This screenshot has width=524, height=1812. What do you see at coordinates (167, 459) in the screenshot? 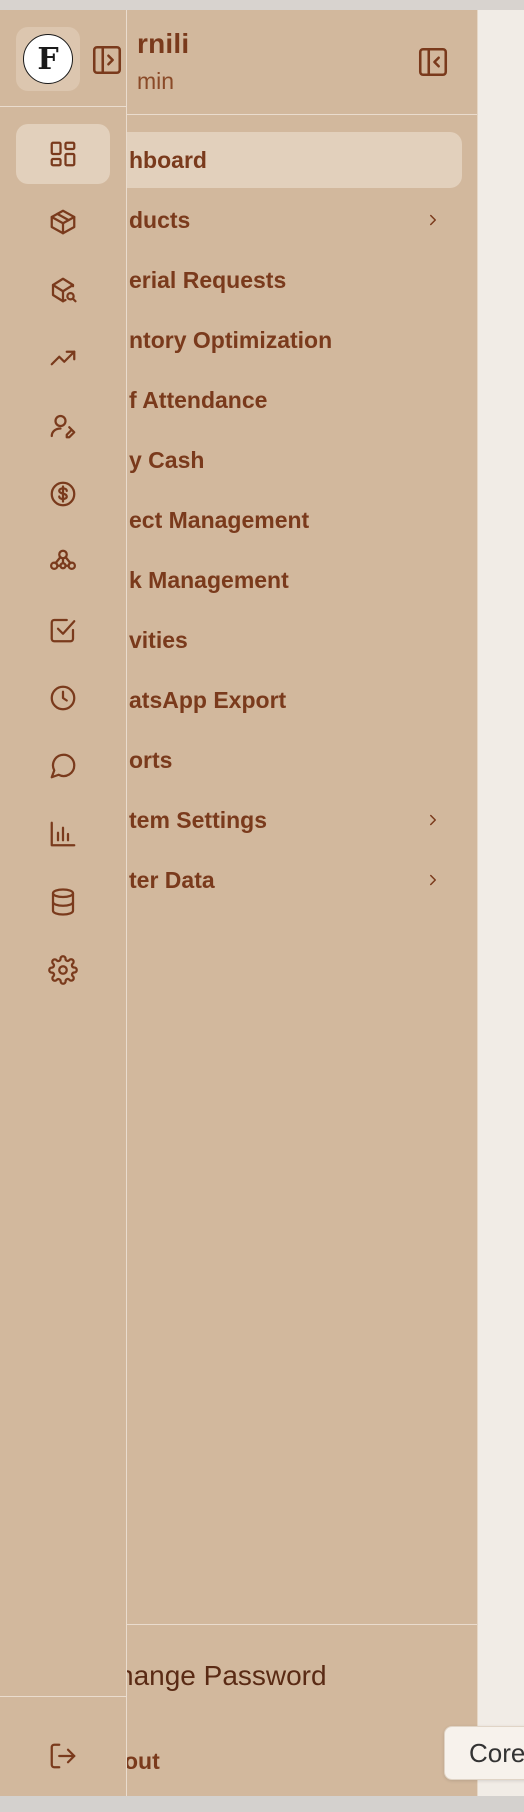
I see `sidebar-item-label: y Cash` at bounding box center [167, 459].